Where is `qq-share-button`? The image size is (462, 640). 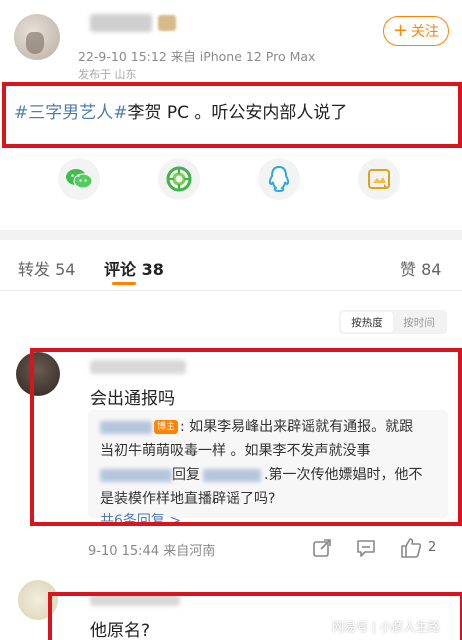
qq-share-button is located at coordinates (279, 179).